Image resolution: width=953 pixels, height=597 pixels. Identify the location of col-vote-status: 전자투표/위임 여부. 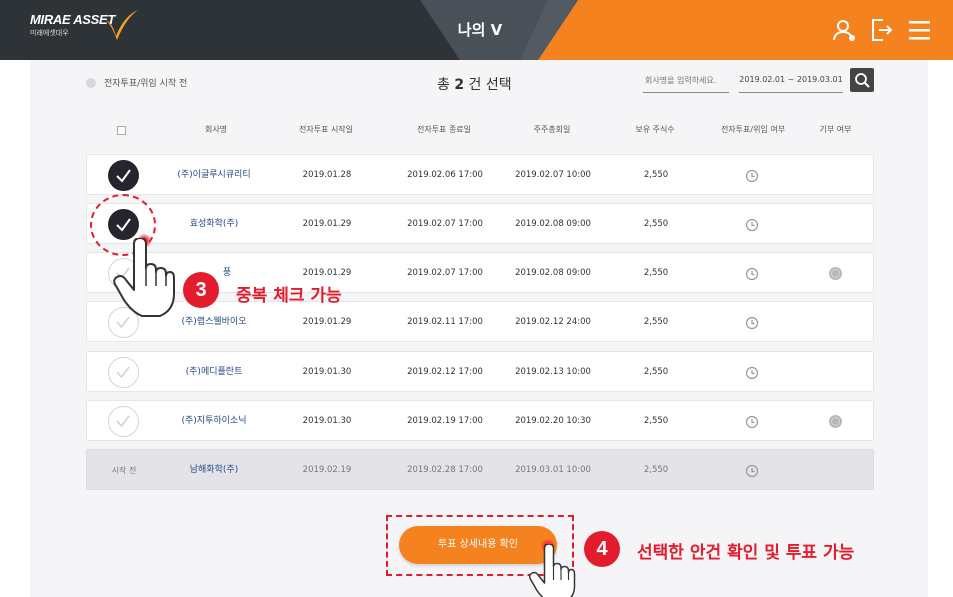
(753, 129).